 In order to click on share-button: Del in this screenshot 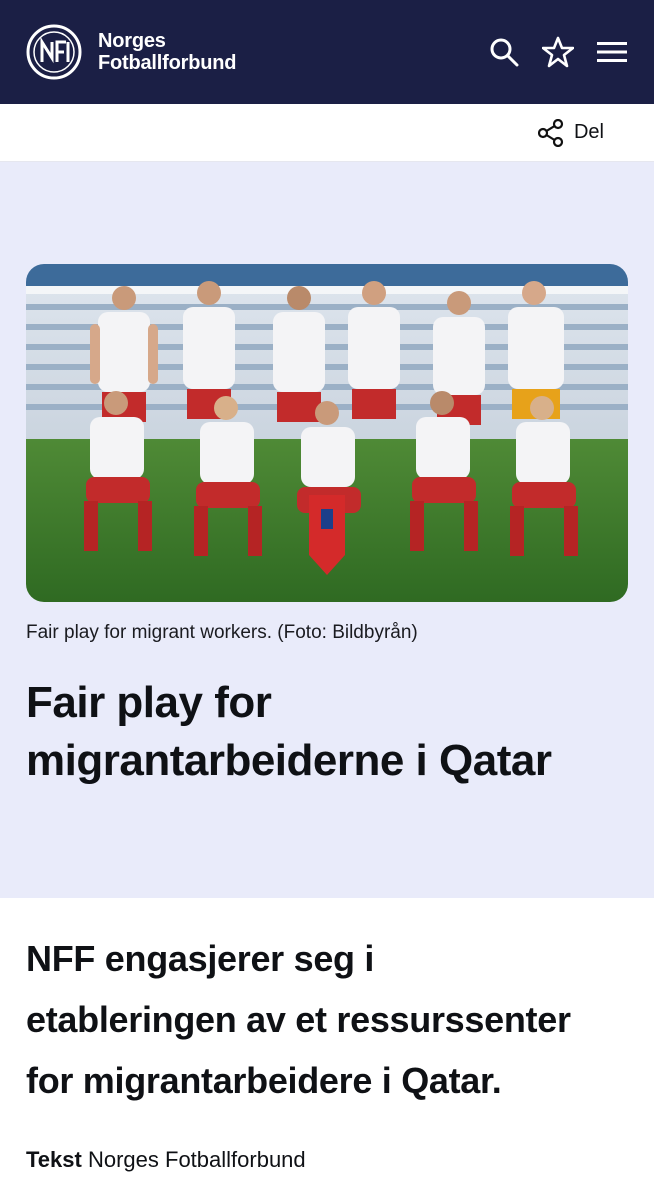, I will do `click(570, 132)`.